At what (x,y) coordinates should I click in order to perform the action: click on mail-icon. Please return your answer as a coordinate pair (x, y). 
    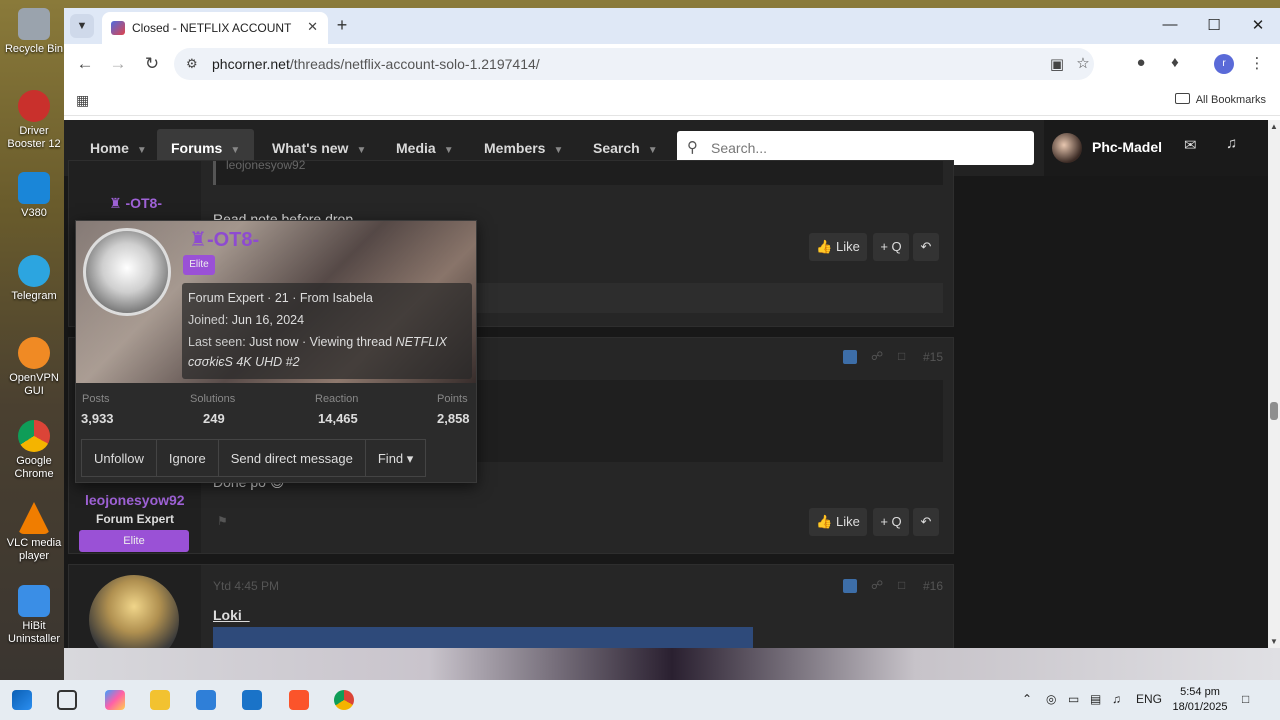
    Looking at the image, I should click on (252, 700).